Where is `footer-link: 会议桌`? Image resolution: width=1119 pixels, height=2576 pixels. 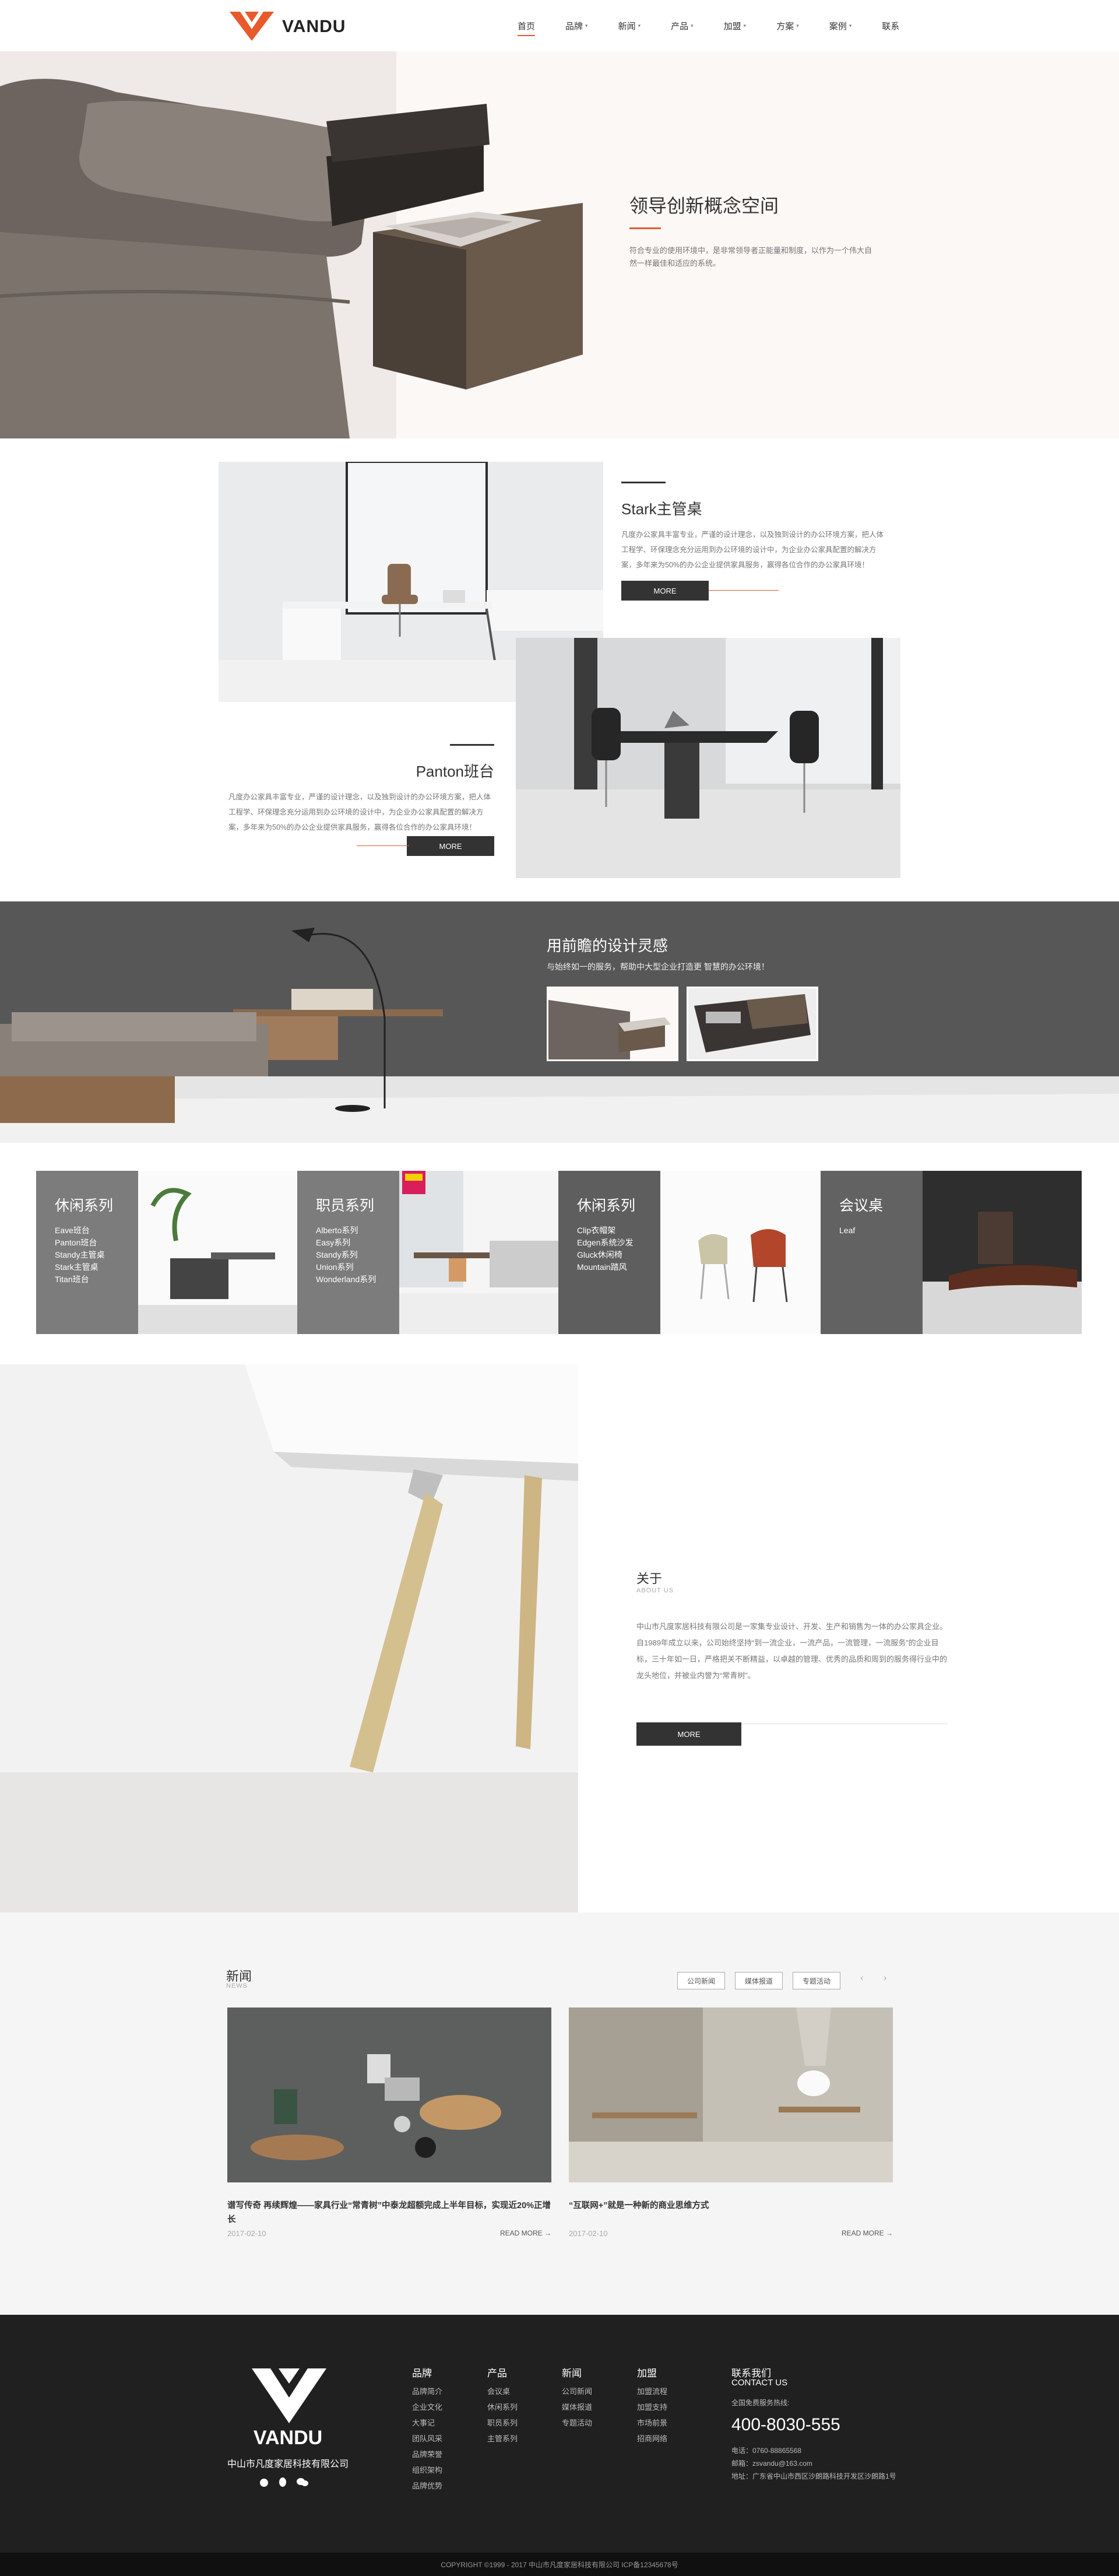
footer-link: 会议桌 is located at coordinates (502, 2391).